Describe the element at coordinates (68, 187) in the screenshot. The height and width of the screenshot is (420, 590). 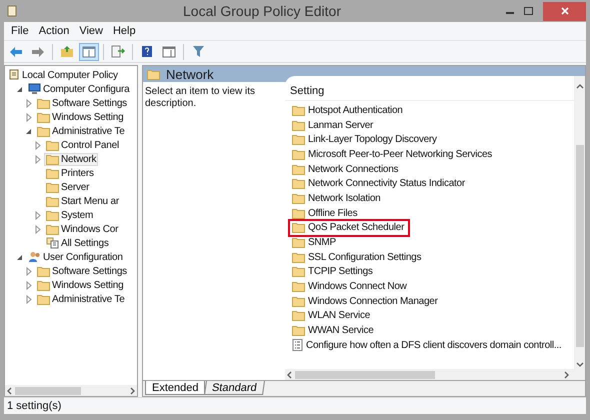
I see `tree-item: Server` at that location.